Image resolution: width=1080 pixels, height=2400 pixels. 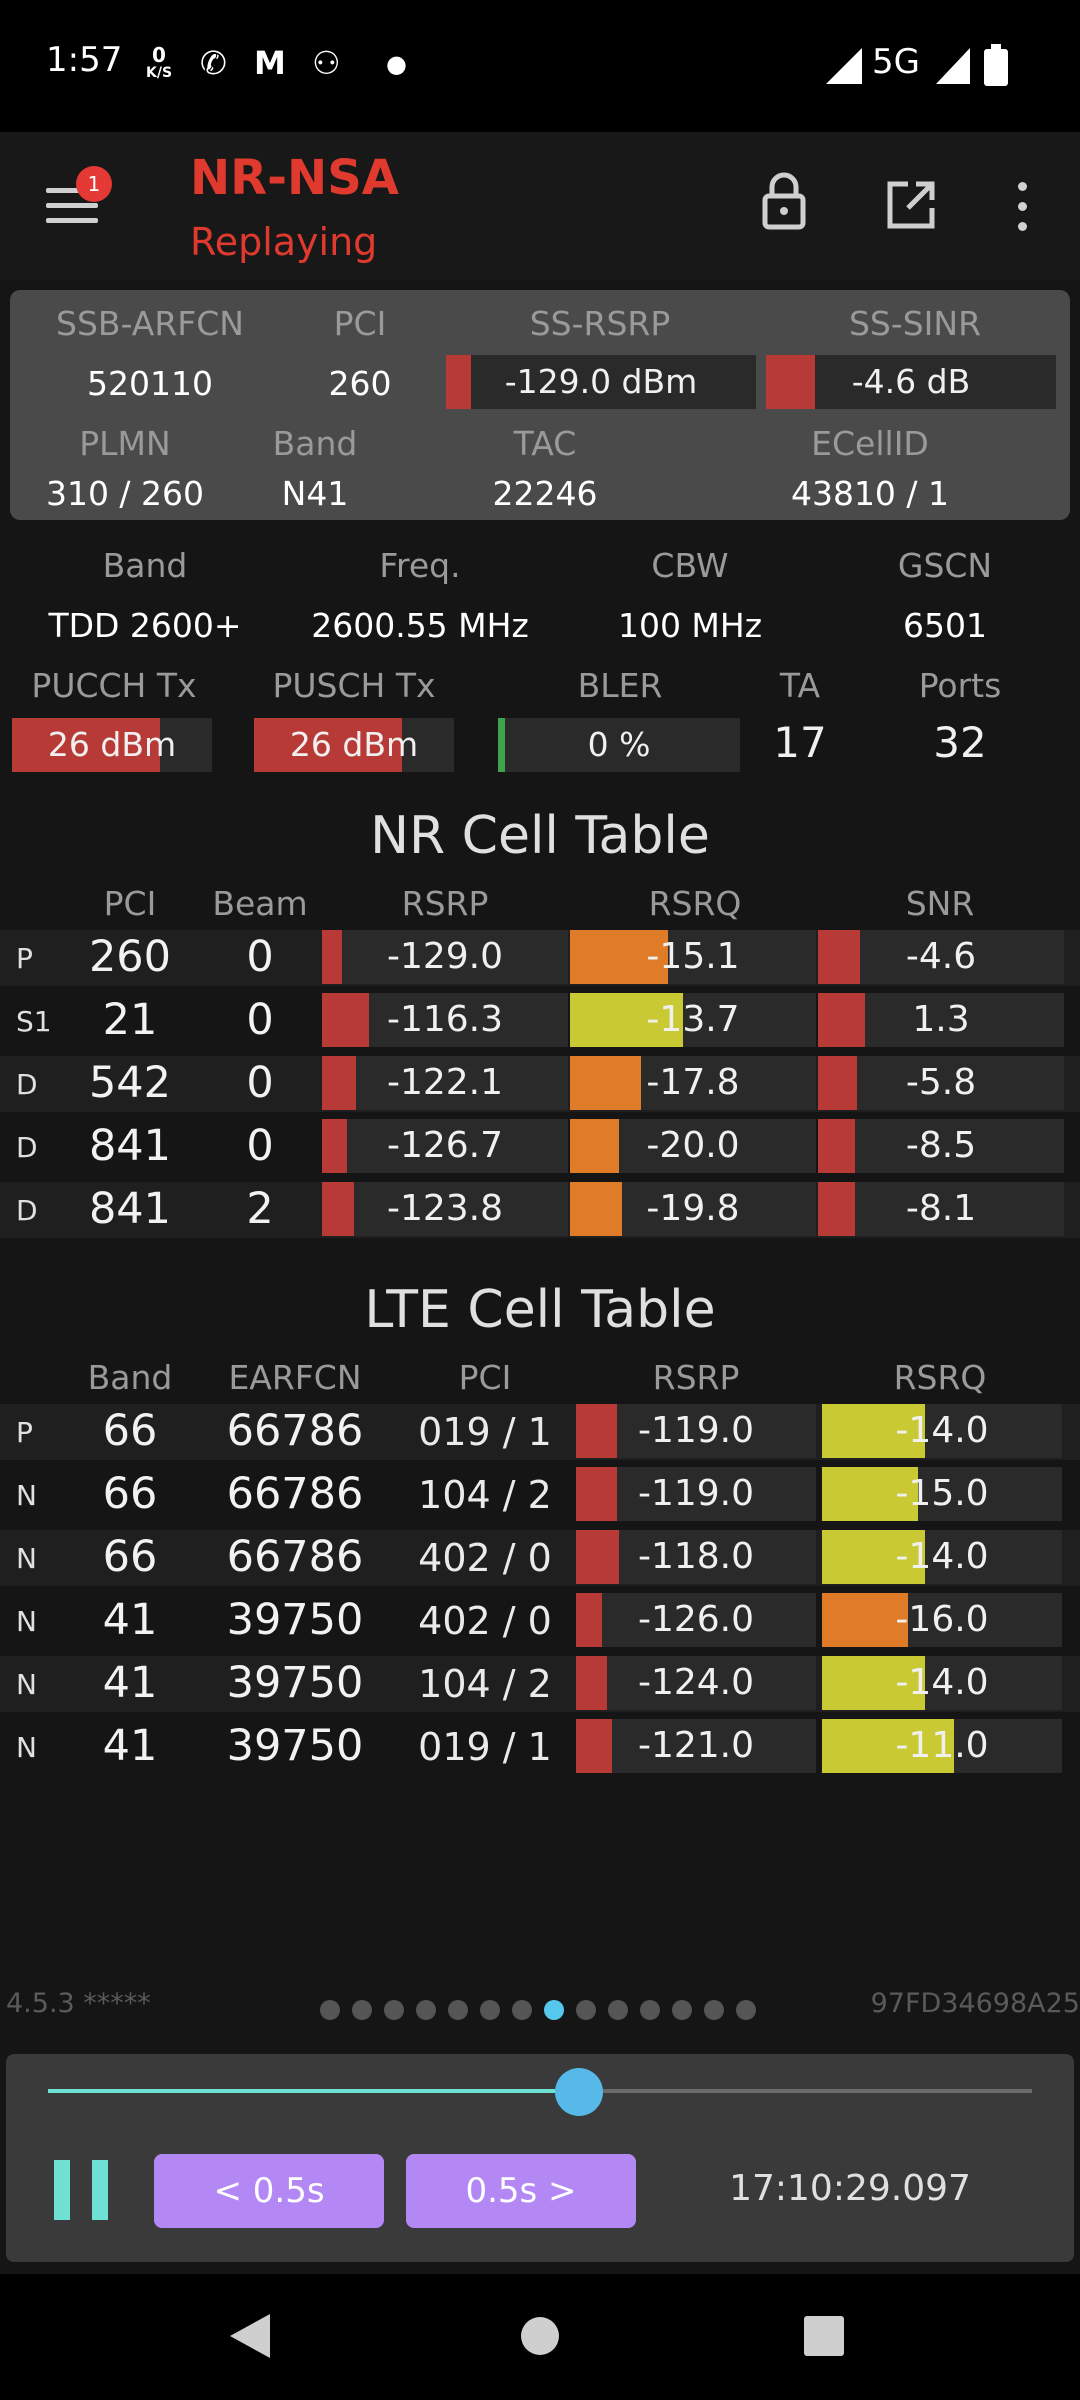 What do you see at coordinates (696, 1683) in the screenshot?
I see `lte-rsrp-bar: -124.0` at bounding box center [696, 1683].